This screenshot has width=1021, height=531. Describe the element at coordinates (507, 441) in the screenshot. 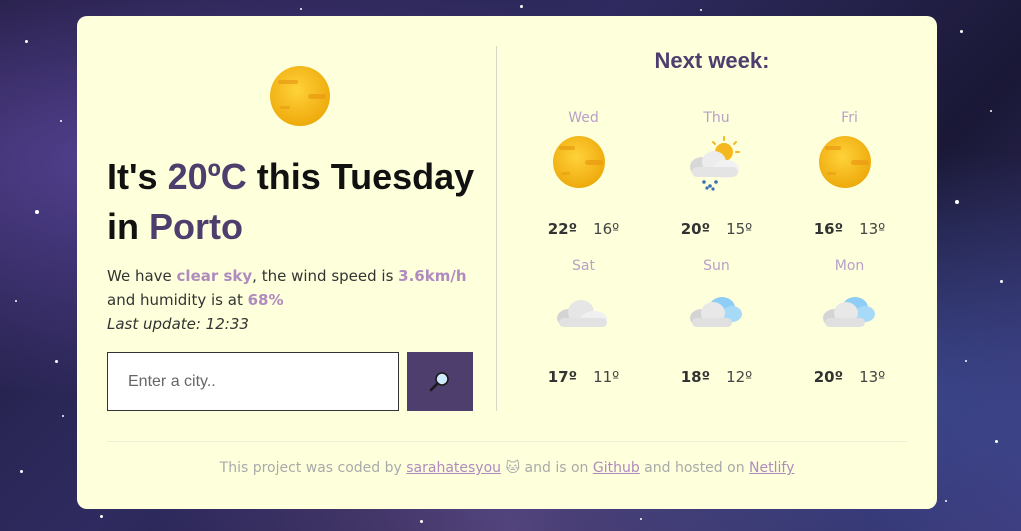

I see `footer-divider` at that location.